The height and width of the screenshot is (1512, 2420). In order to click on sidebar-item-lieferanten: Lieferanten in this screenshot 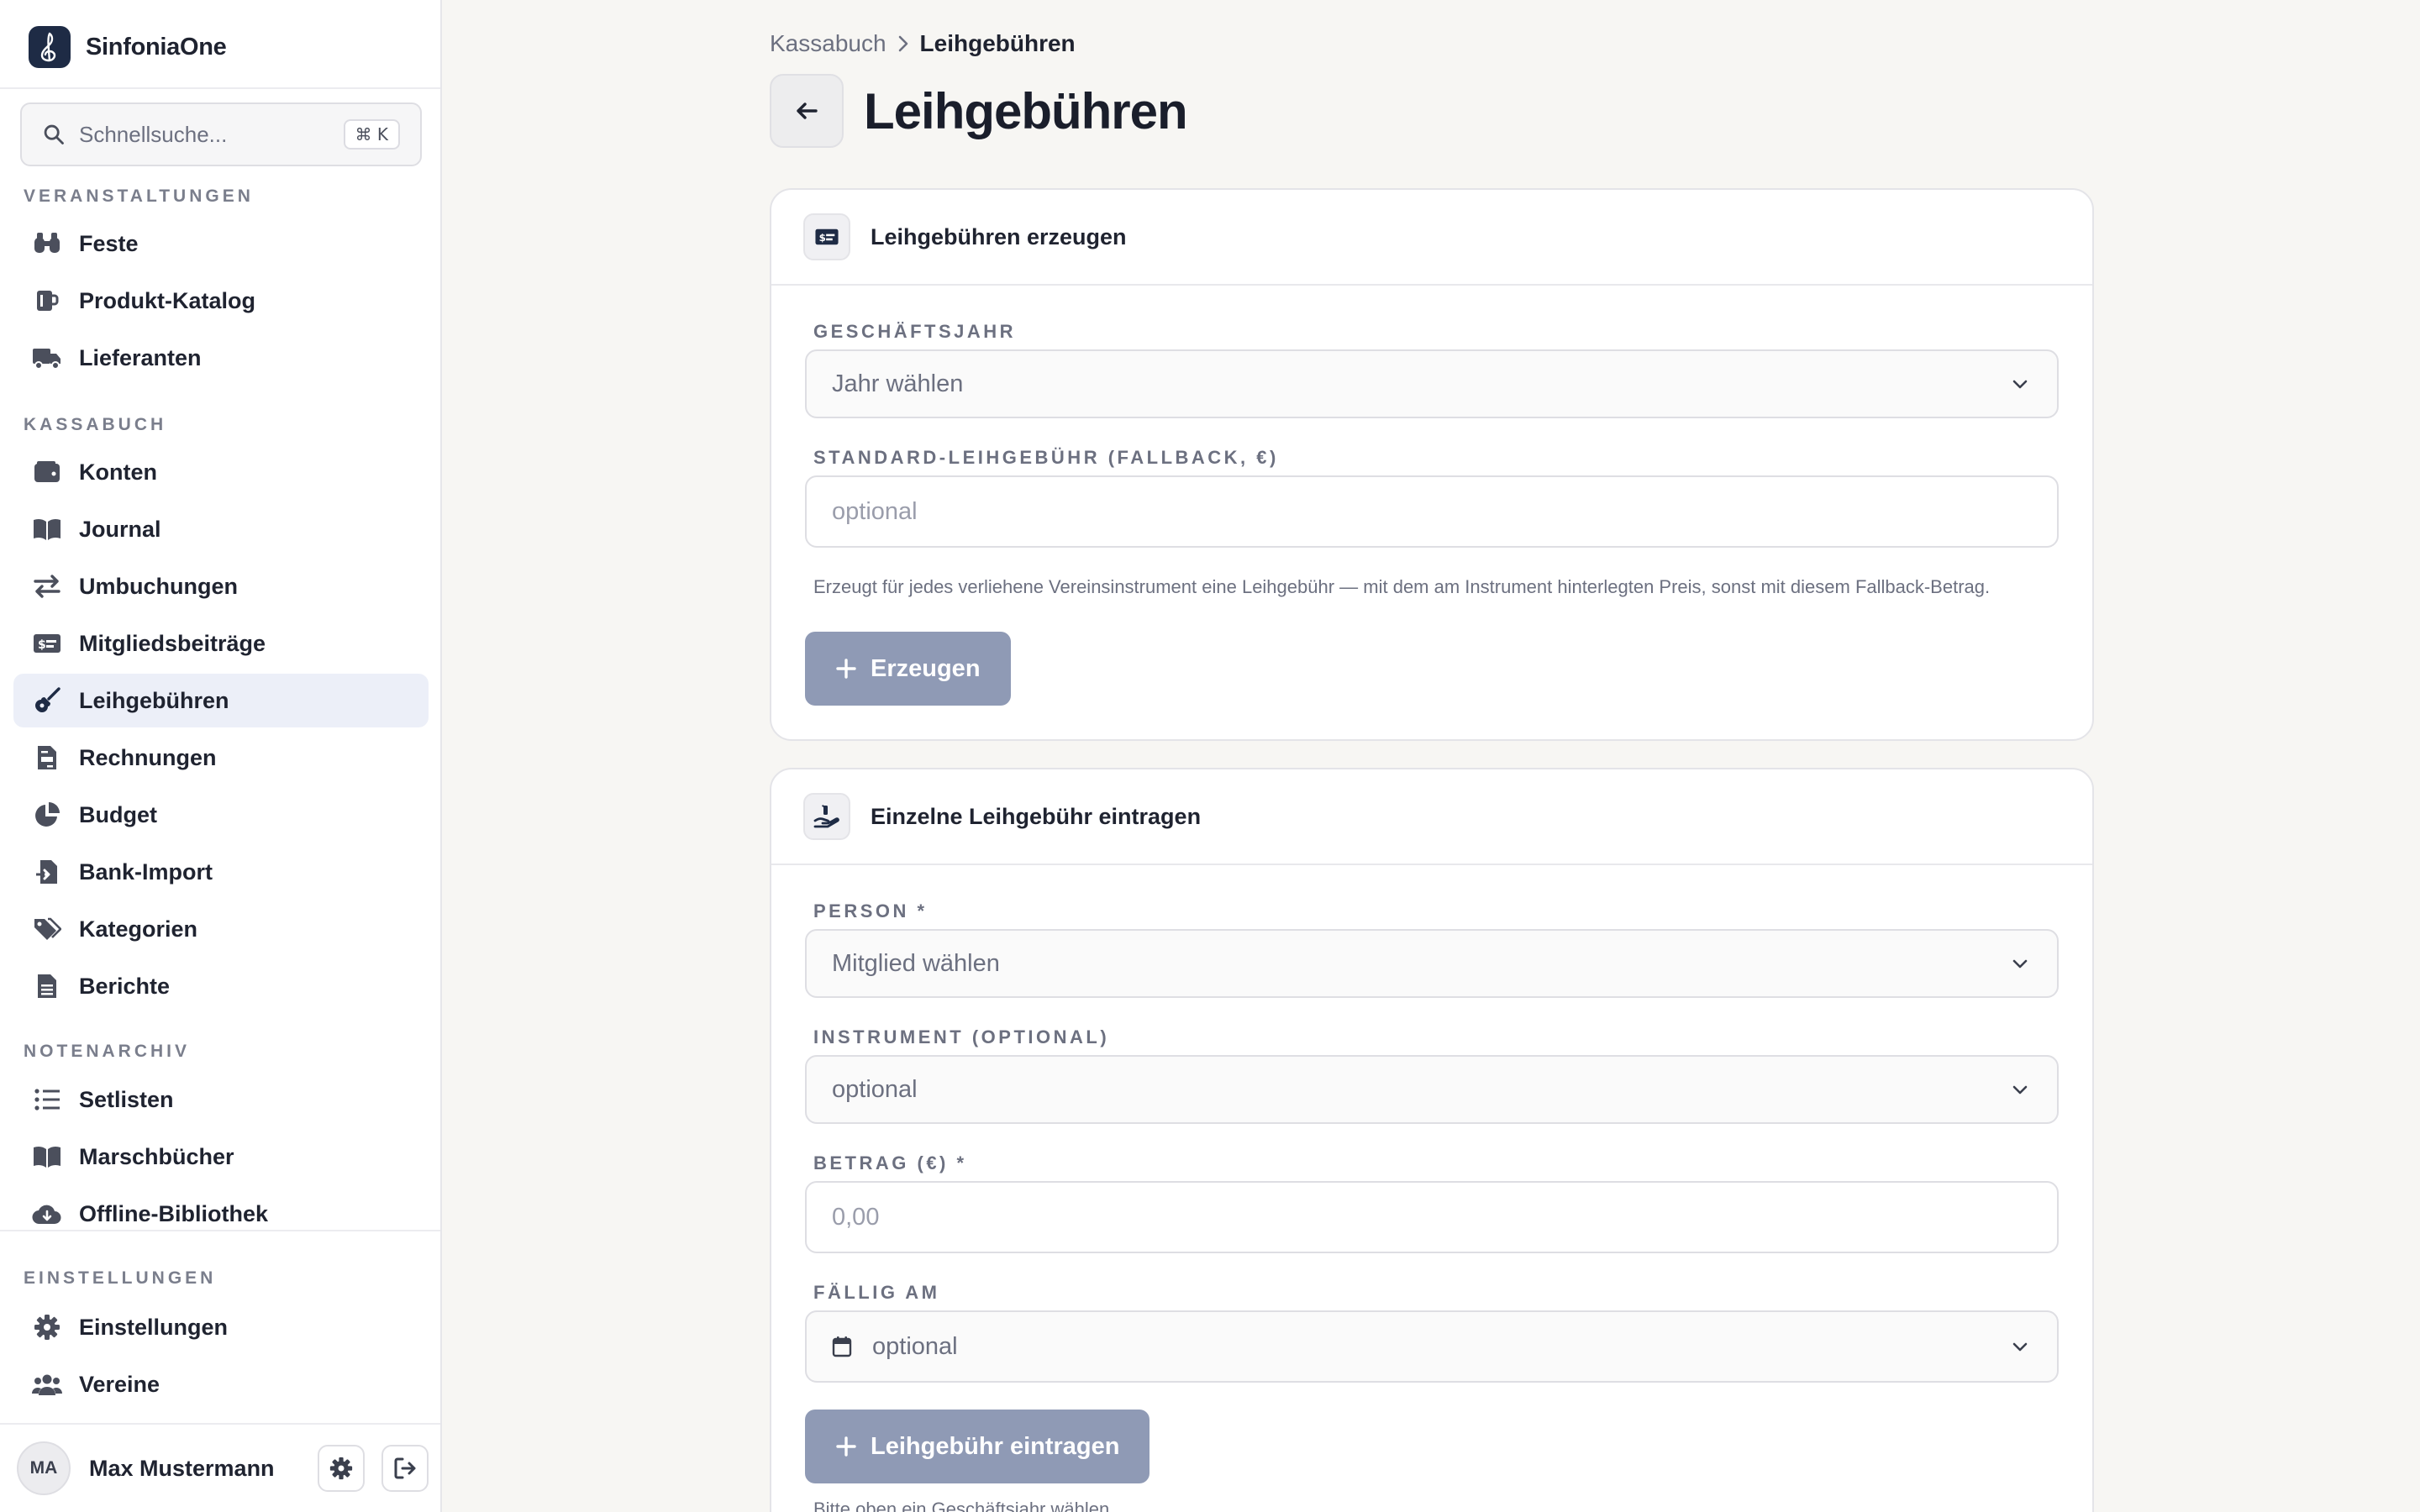, I will do `click(221, 358)`.